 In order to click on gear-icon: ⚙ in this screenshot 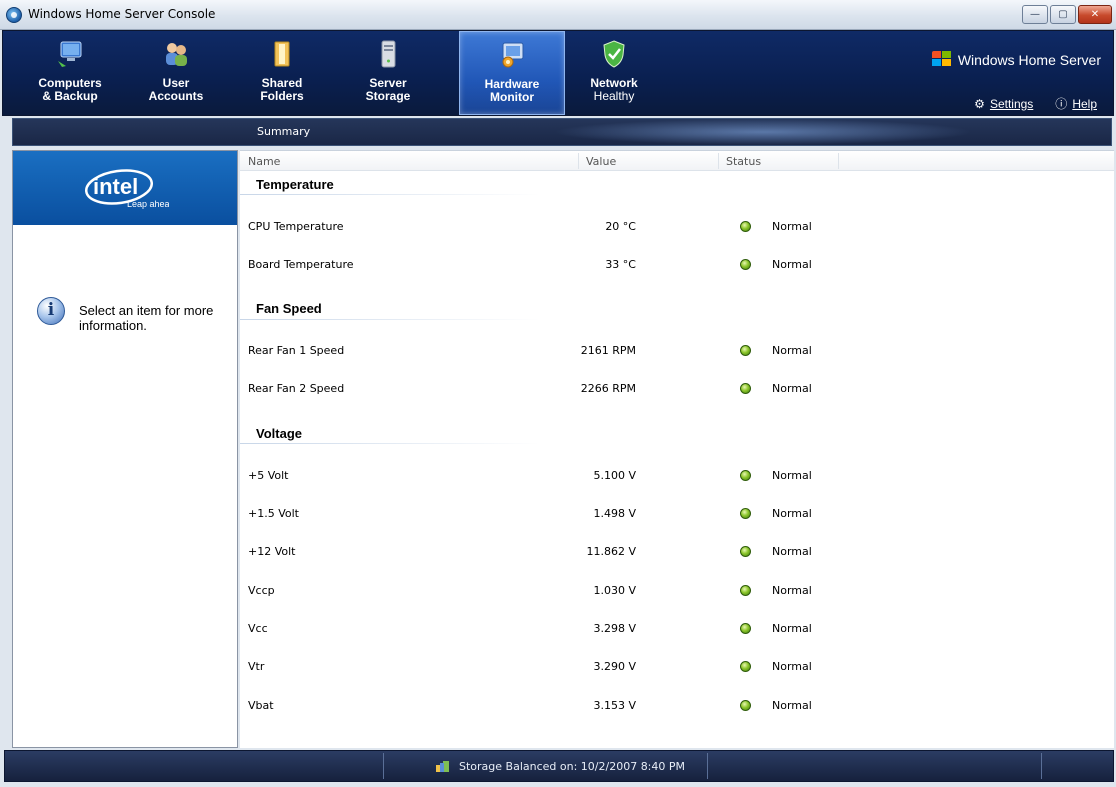, I will do `click(979, 103)`.